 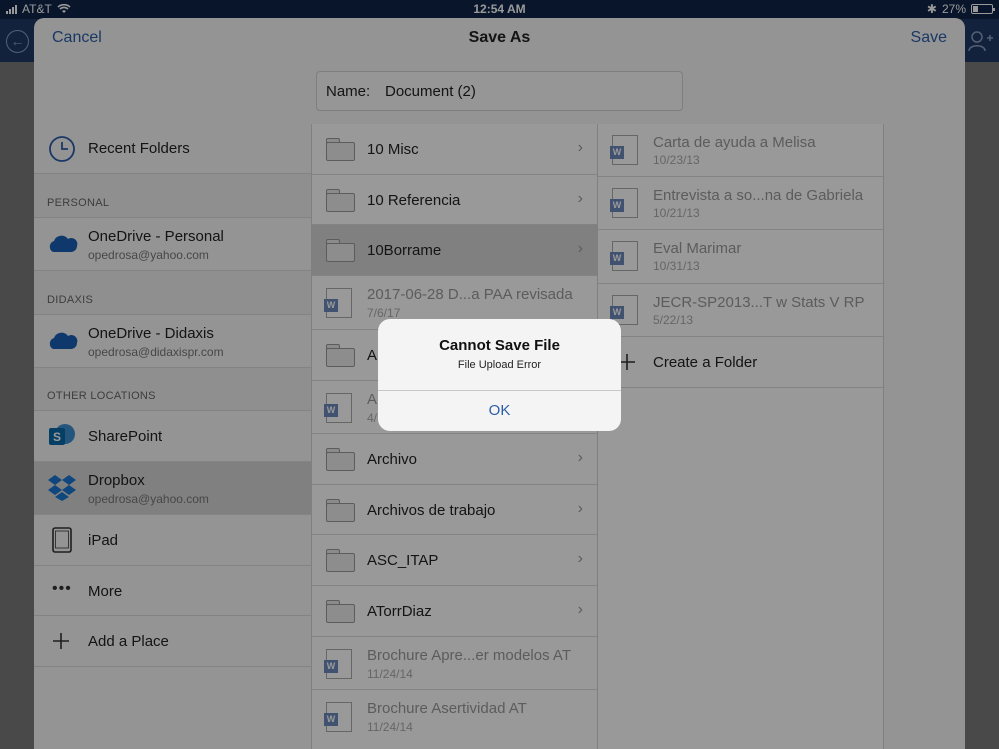 What do you see at coordinates (499, 411) in the screenshot?
I see `ok-button: OK` at bounding box center [499, 411].